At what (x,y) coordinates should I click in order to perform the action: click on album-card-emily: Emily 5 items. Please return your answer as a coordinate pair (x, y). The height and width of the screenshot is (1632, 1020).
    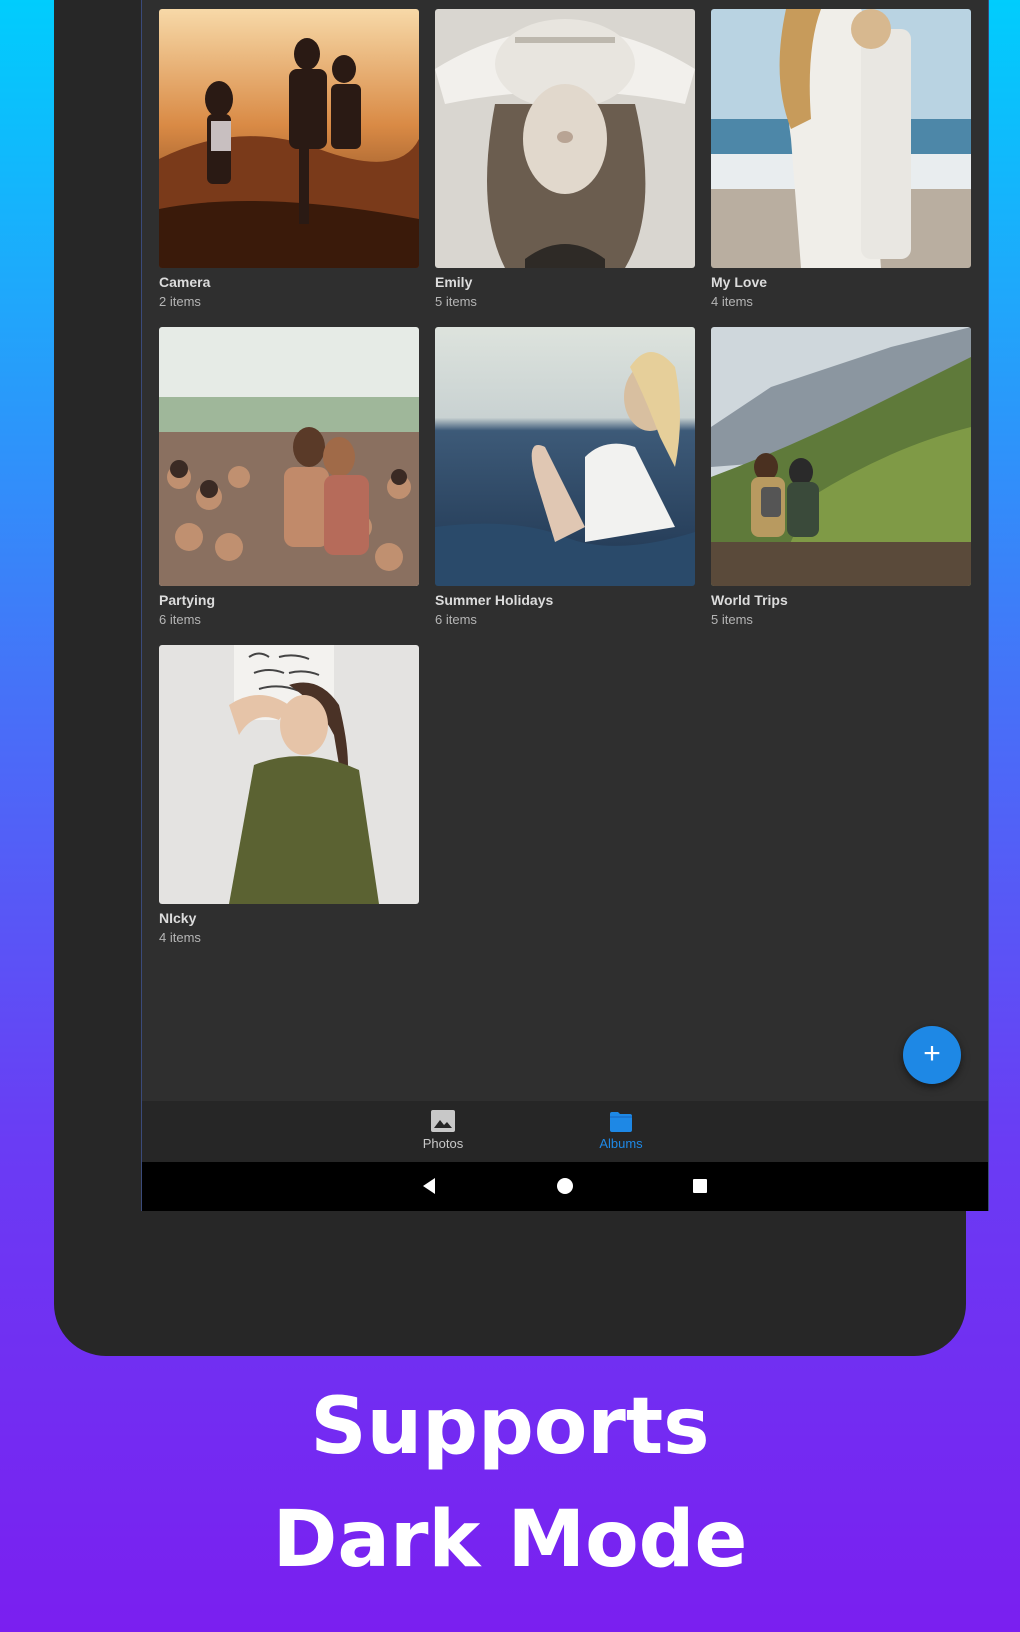
    Looking at the image, I should click on (565, 159).